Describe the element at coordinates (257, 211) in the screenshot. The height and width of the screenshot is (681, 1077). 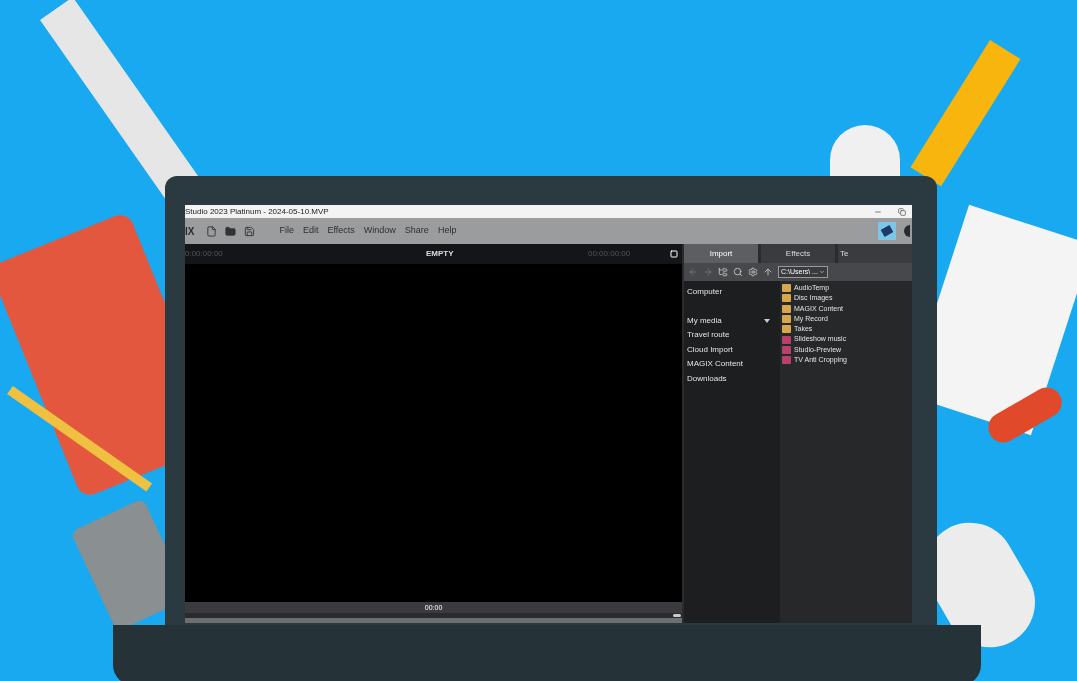
I see `window-title: Studio 2023 Platinum - 2024-05-10.MVP` at that location.